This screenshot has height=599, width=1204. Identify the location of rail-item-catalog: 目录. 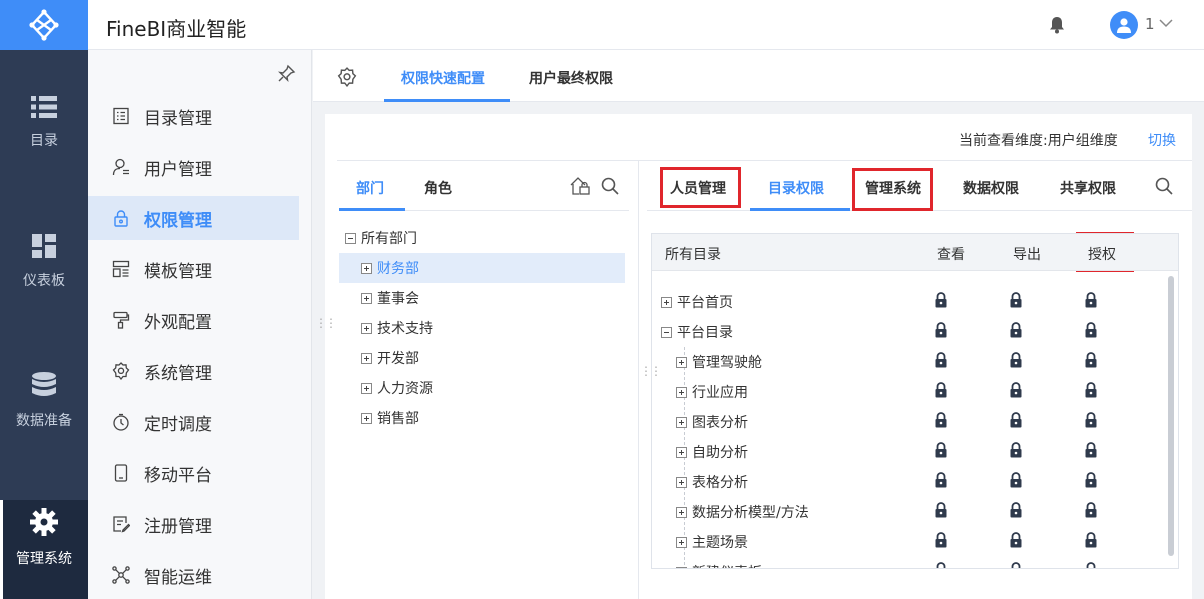
(44, 136).